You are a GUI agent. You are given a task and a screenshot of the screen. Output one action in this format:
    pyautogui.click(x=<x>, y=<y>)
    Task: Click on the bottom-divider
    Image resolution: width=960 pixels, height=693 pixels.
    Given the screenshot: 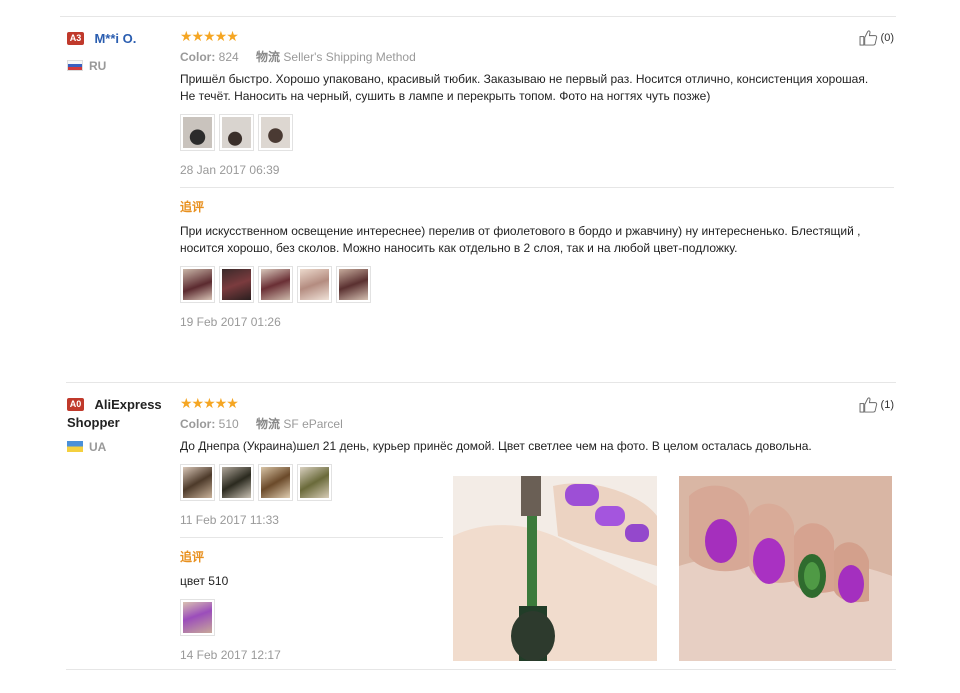 What is the action you would take?
    pyautogui.click(x=481, y=669)
    